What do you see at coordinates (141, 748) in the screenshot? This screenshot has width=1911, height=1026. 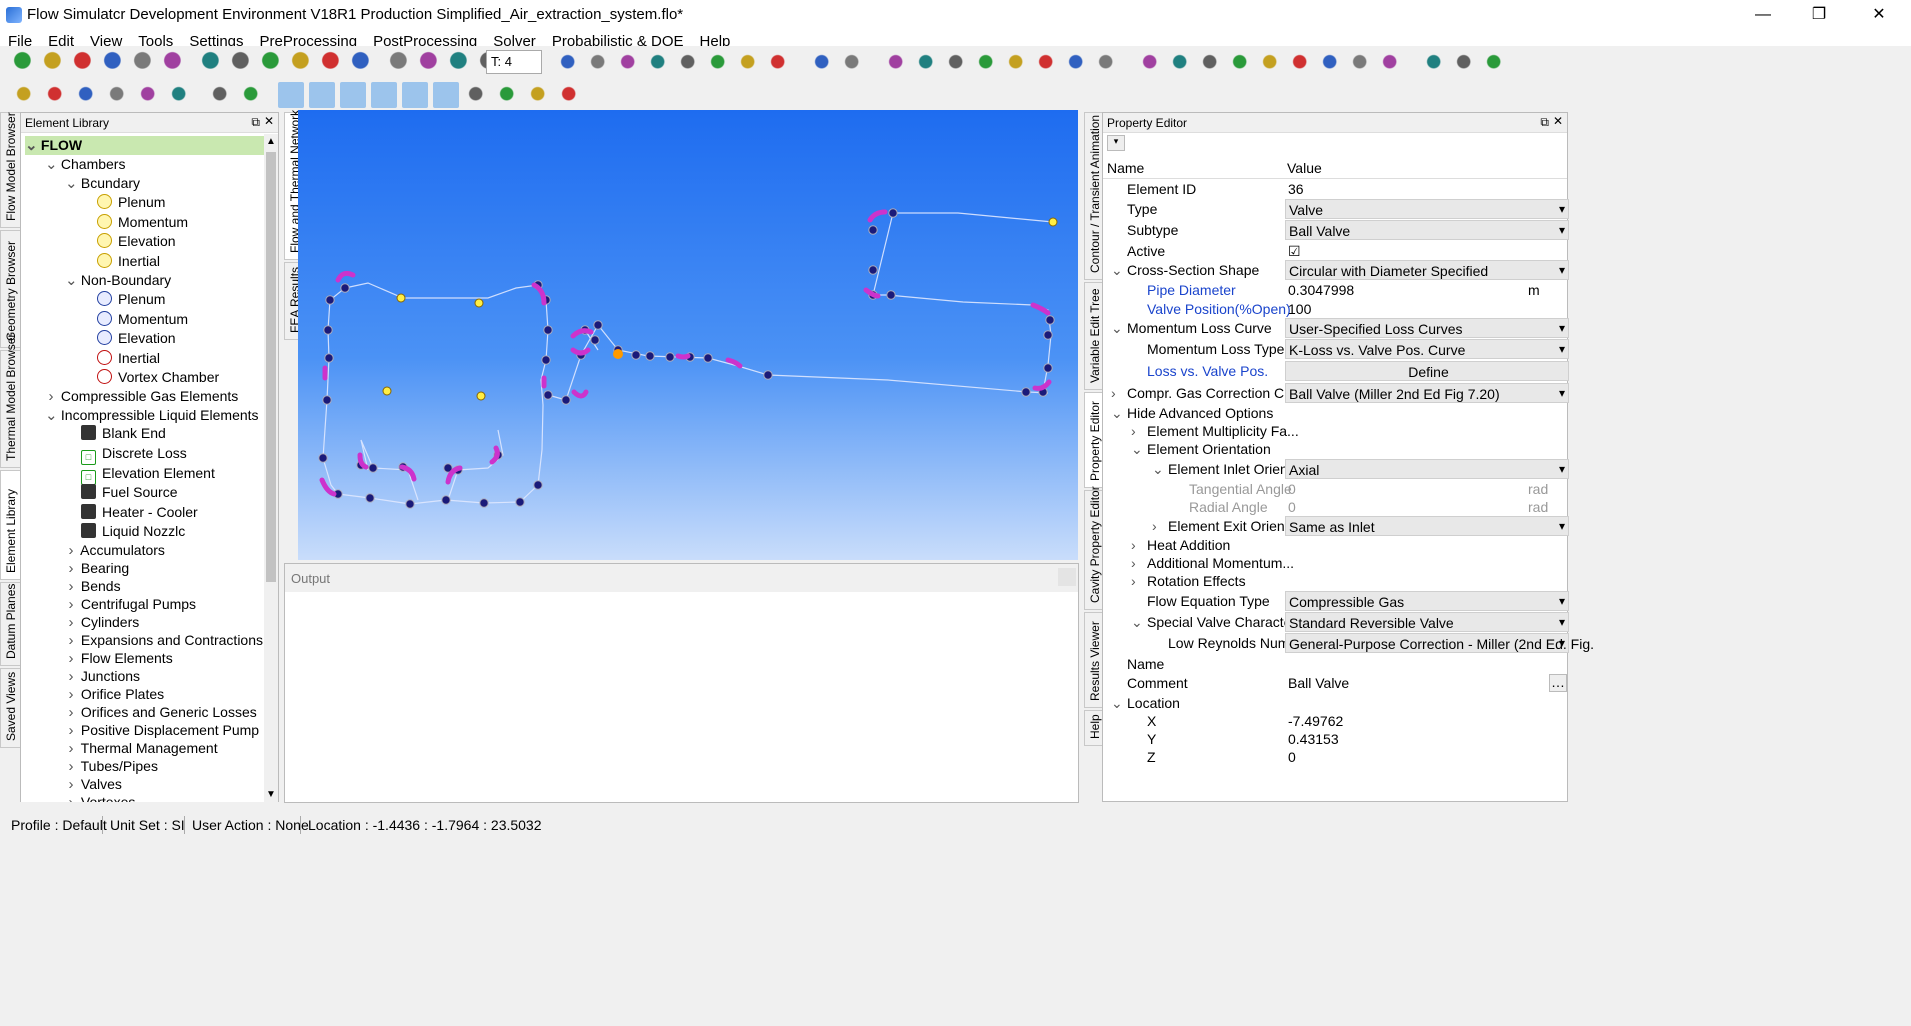 I see `library-tree-item: › Thermal Management` at bounding box center [141, 748].